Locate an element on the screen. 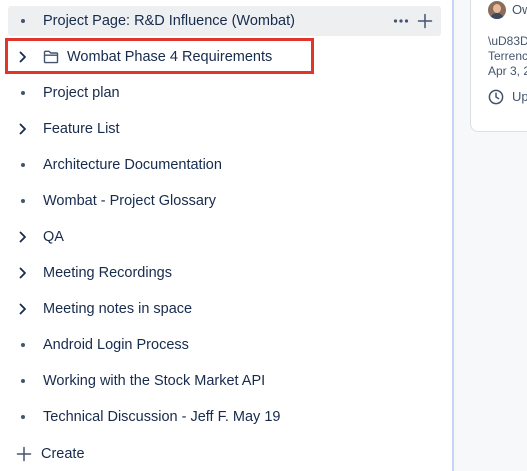 The width and height of the screenshot is (527, 471). tree-item-label: Wombat - Project Glossary is located at coordinates (129, 201).